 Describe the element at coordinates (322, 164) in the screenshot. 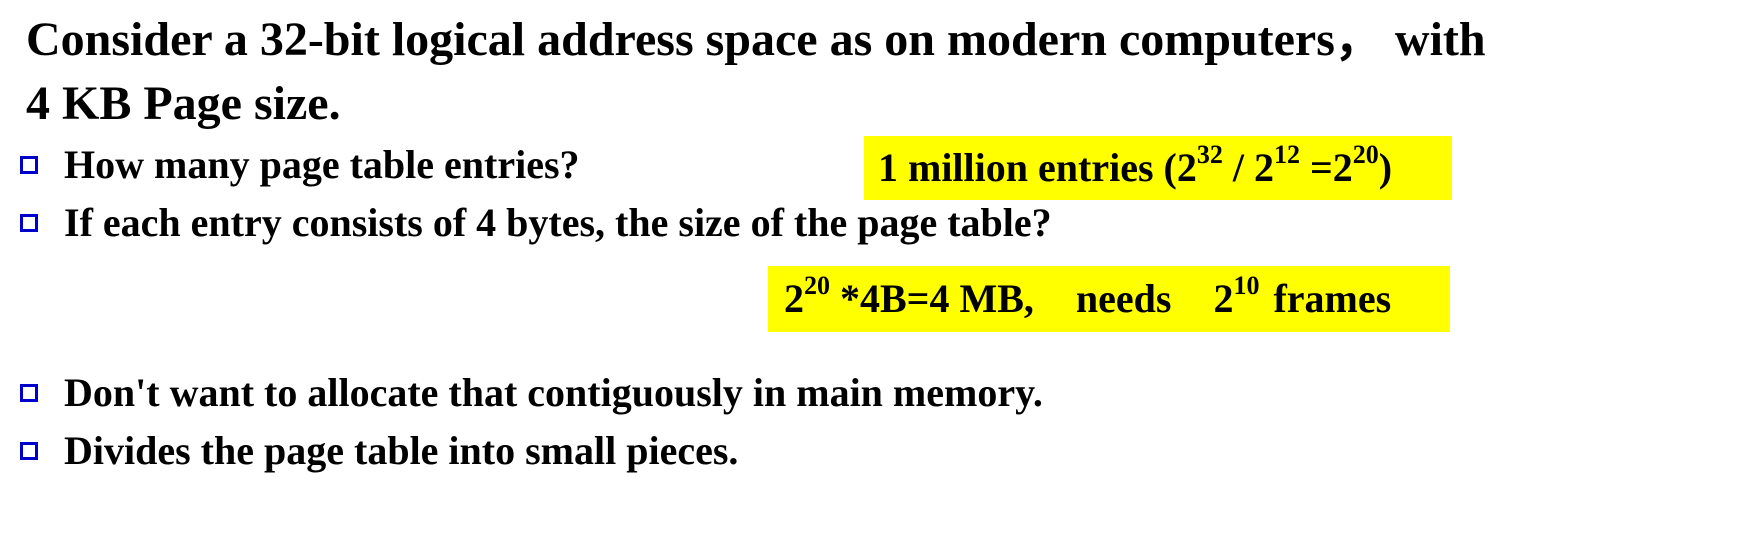

I see `bullet-text: How many page table entries?` at that location.